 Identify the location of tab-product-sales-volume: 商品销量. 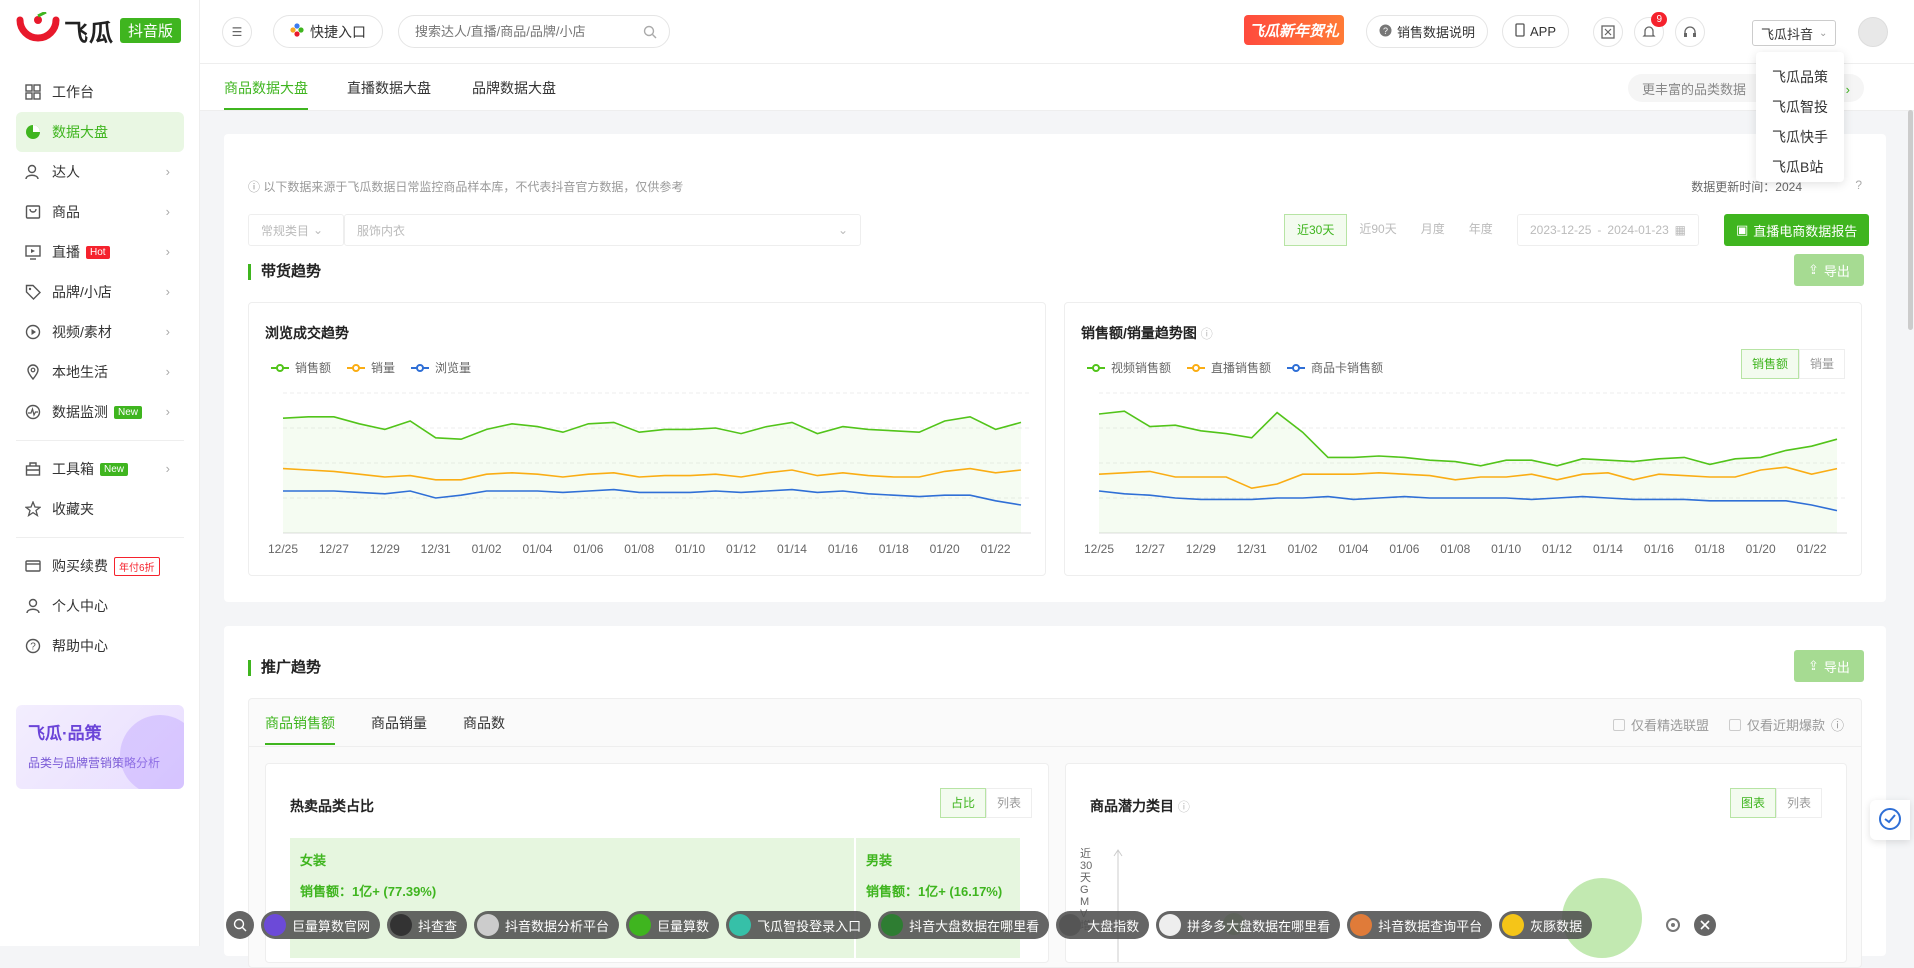
(399, 728).